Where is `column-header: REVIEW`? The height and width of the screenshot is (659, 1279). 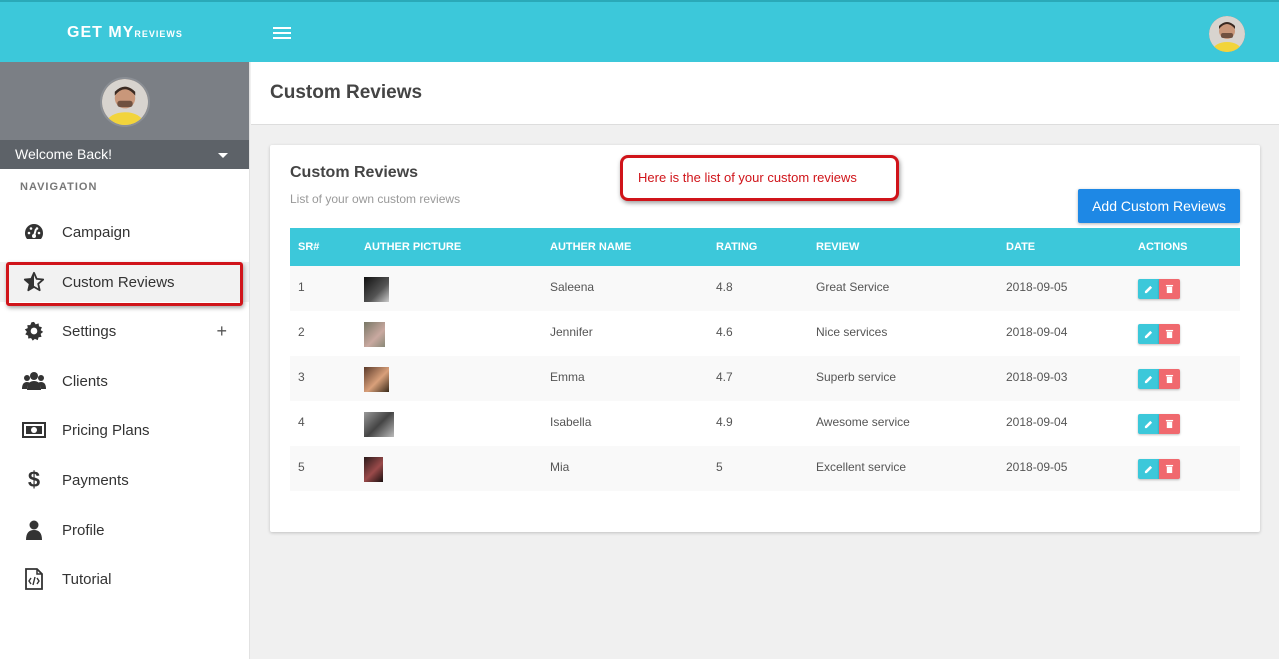
column-header: REVIEW is located at coordinates (838, 247).